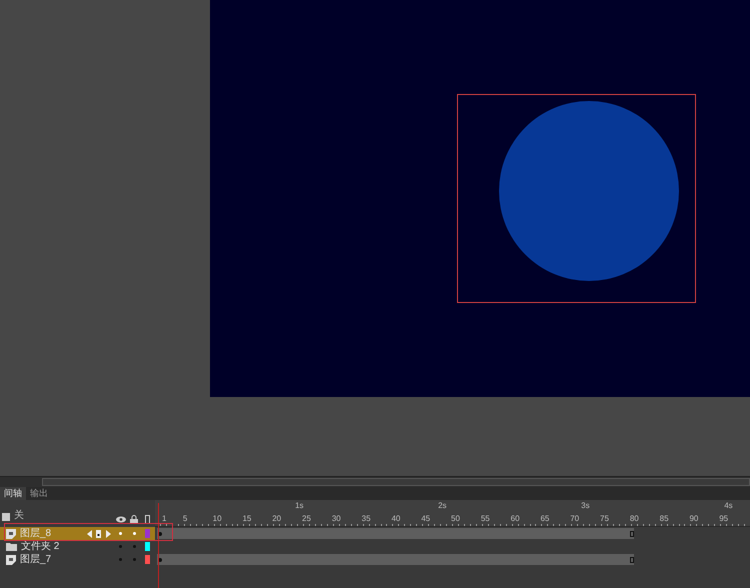 Image resolution: width=750 pixels, height=588 pixels. What do you see at coordinates (121, 519) in the screenshot?
I see `eye-icon` at bounding box center [121, 519].